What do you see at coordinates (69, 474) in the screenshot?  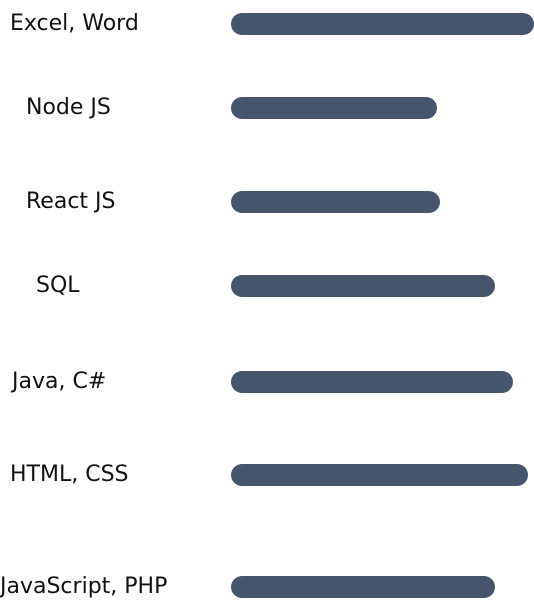 I see `skill-label: HTML, CSS` at bounding box center [69, 474].